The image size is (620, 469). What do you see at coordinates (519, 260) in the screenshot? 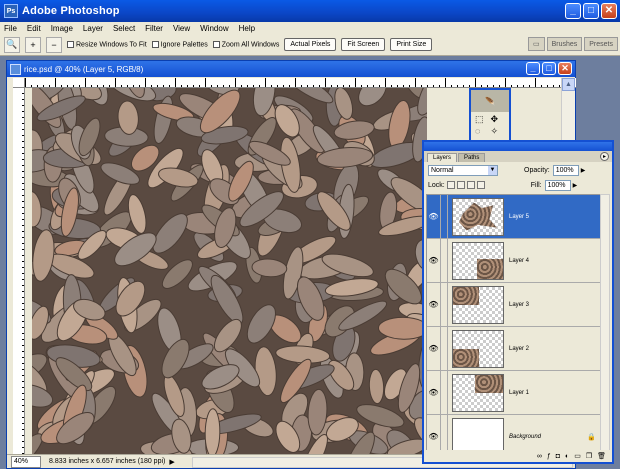
I see `layer-name: Layer 4` at bounding box center [519, 260].